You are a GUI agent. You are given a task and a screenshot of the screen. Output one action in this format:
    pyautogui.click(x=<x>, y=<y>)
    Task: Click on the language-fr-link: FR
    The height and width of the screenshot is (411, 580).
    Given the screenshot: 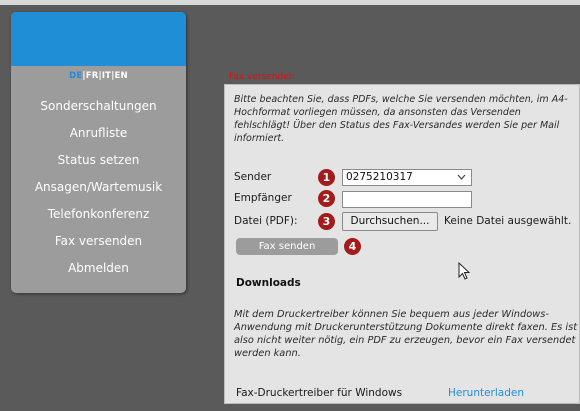 What is the action you would take?
    pyautogui.click(x=92, y=76)
    